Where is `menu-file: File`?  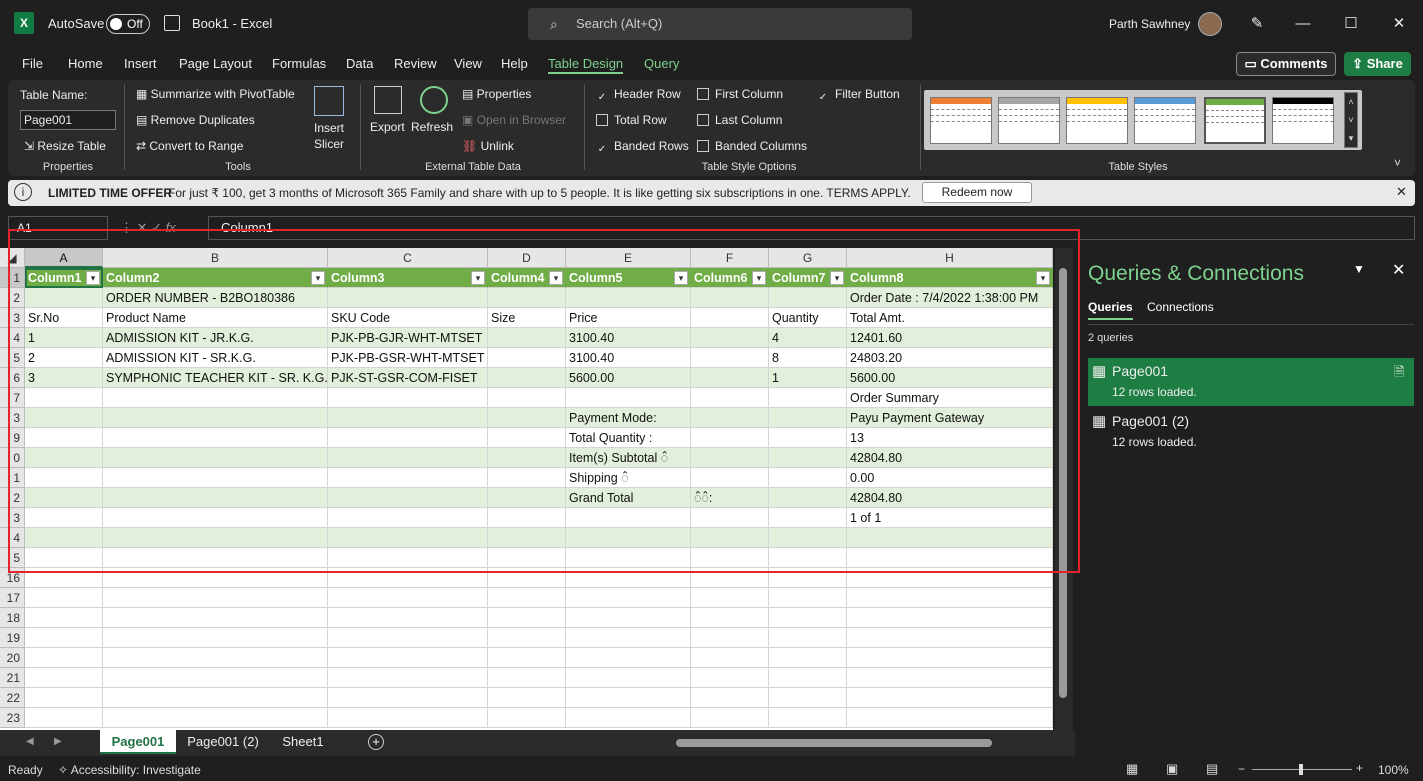
menu-file: File is located at coordinates (32, 64).